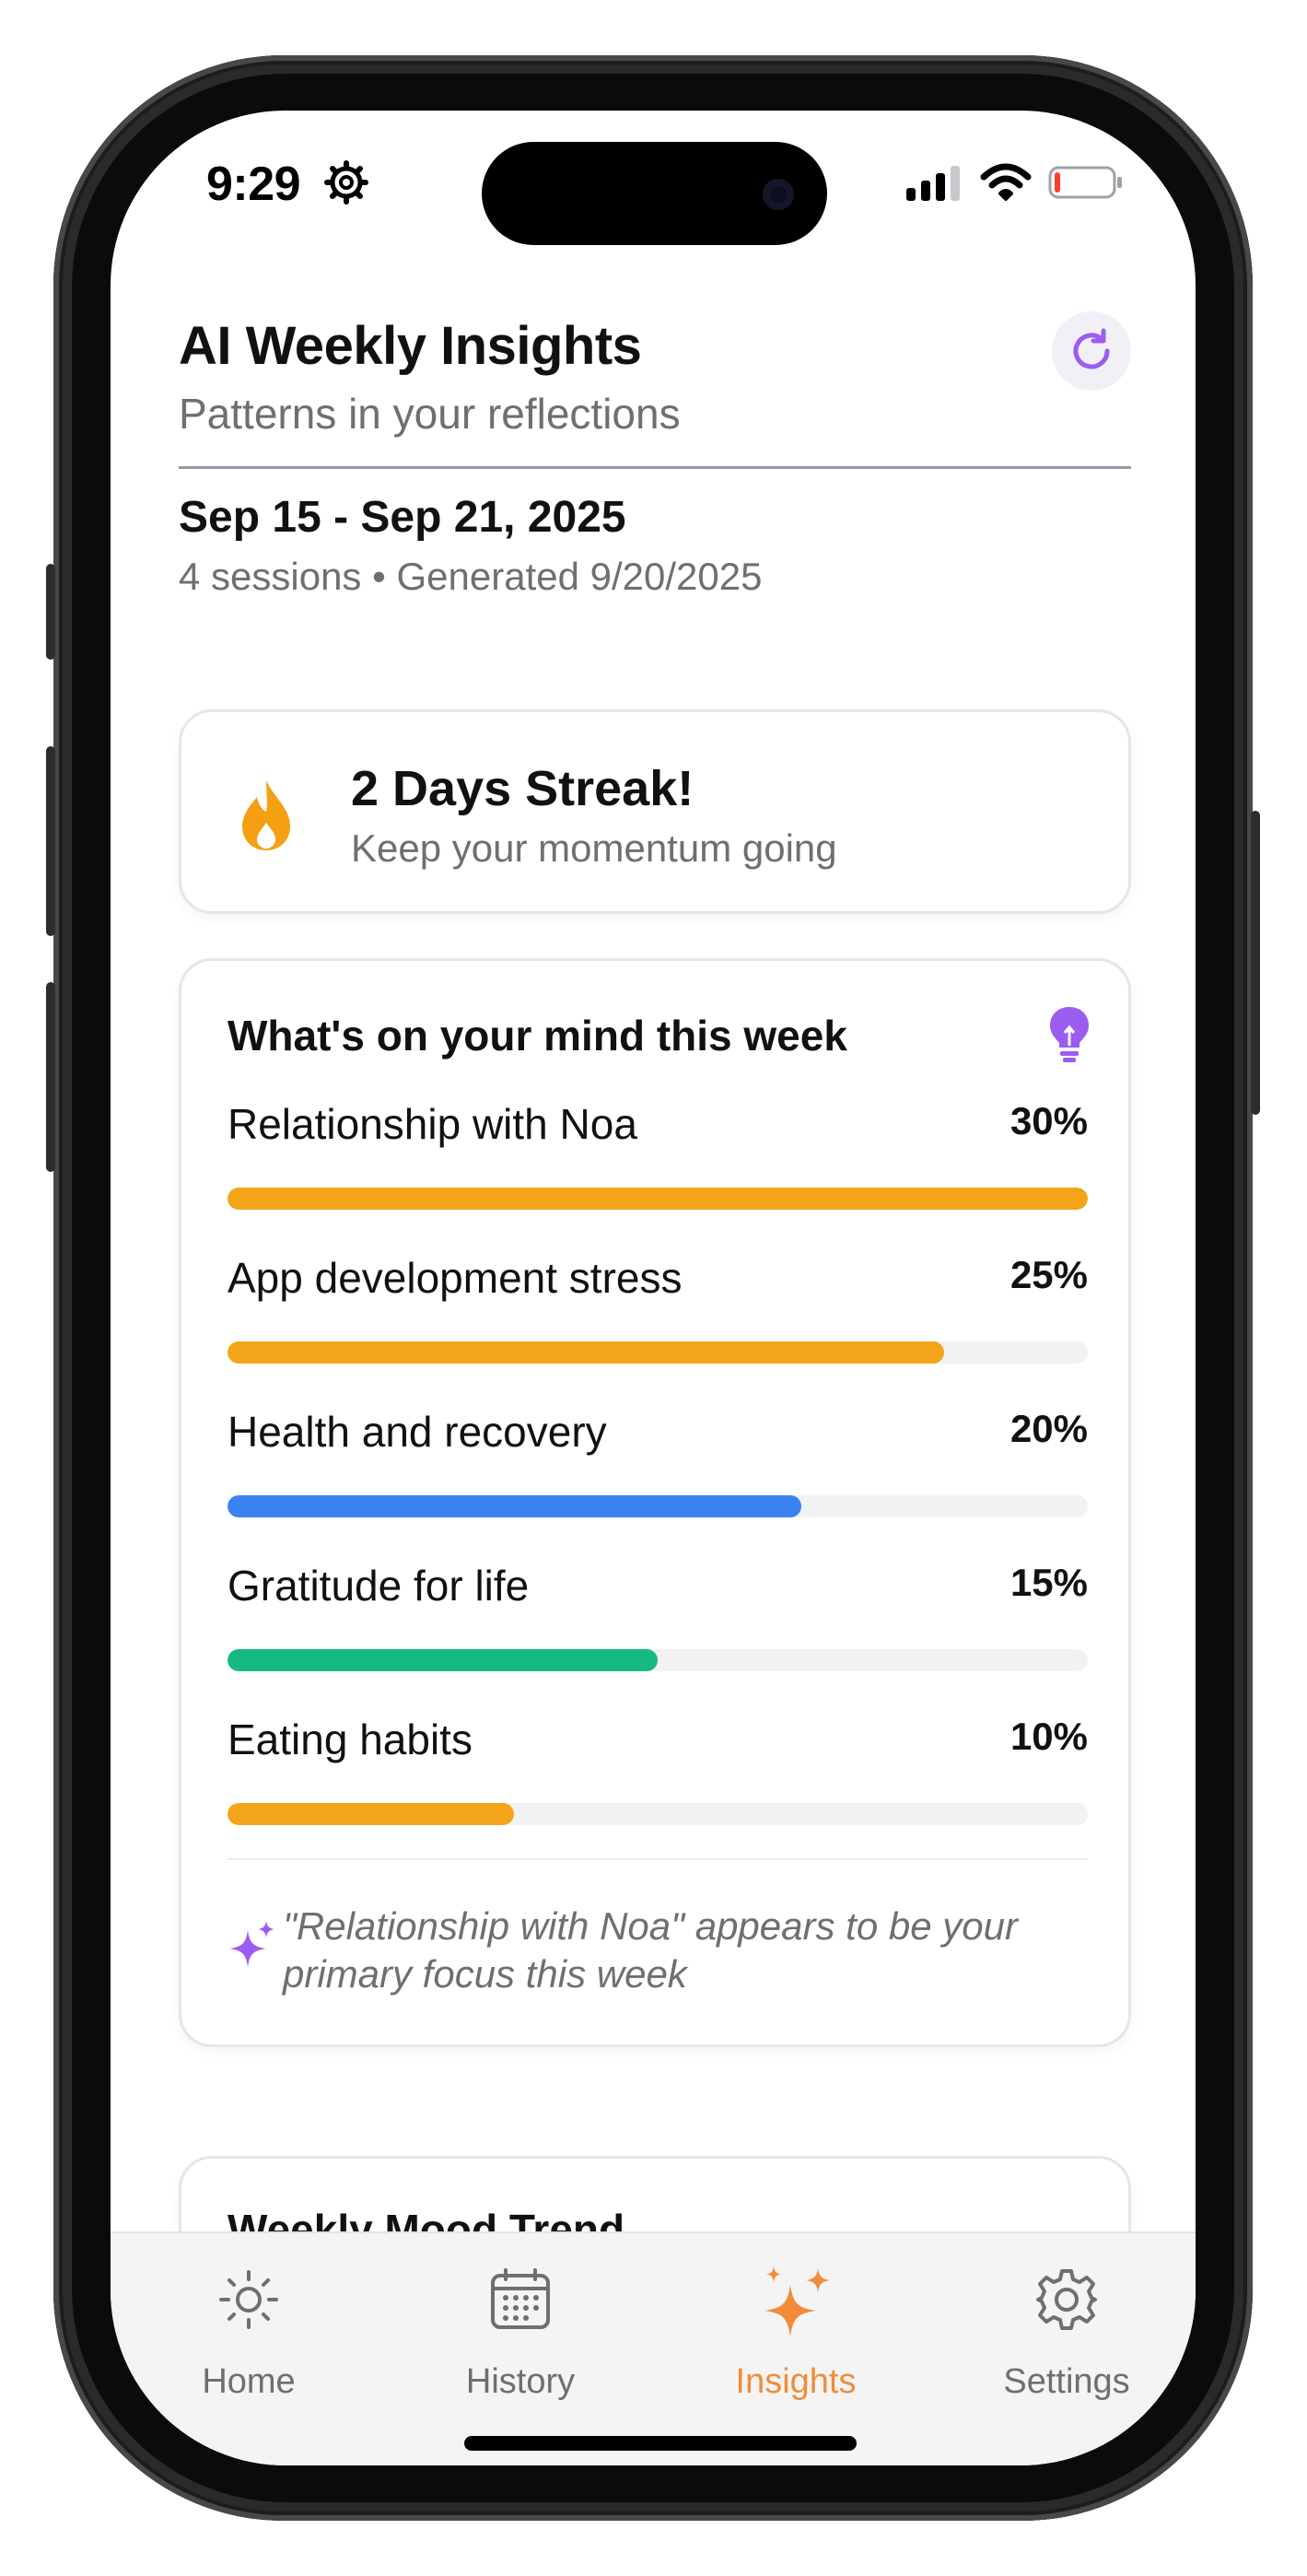 The height and width of the screenshot is (2576, 1307). I want to click on topic-percent: 15%, so click(1049, 1582).